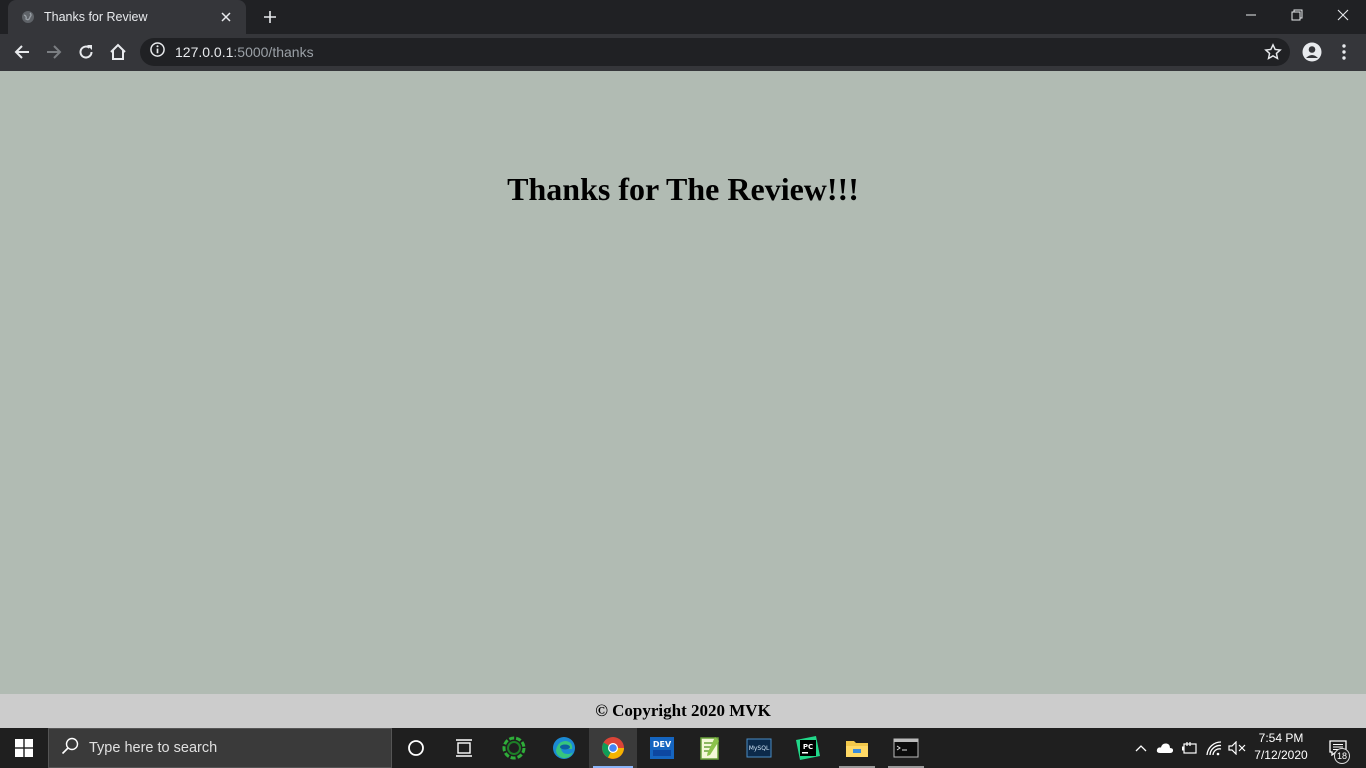  What do you see at coordinates (1344, 52) in the screenshot?
I see `menu-kebab-icon` at bounding box center [1344, 52].